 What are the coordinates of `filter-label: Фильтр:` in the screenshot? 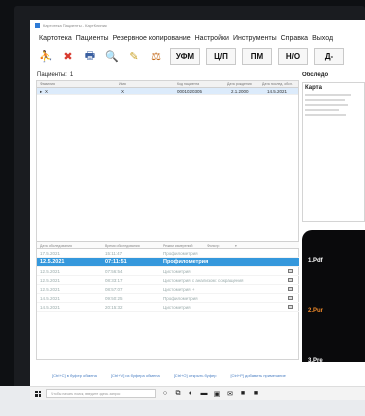 It's located at (213, 246).